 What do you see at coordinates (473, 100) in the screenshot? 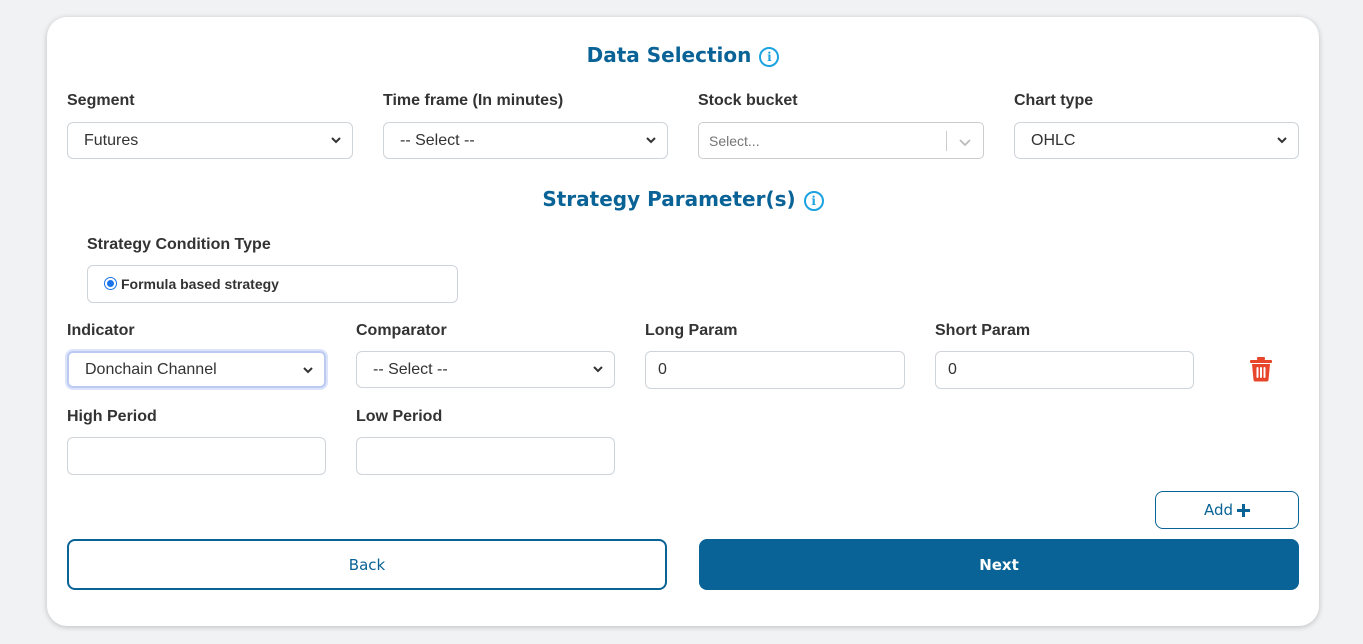
I see `timeframe-label: Time frame (In minutes)` at bounding box center [473, 100].